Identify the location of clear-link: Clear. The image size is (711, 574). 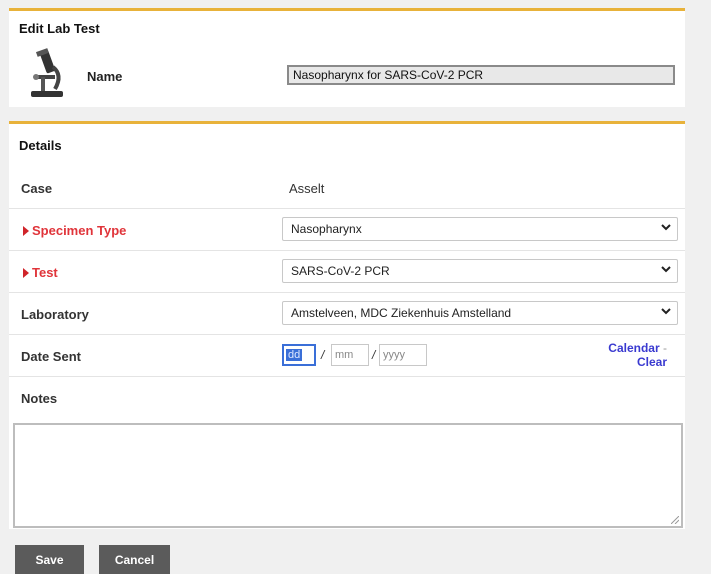
(652, 362).